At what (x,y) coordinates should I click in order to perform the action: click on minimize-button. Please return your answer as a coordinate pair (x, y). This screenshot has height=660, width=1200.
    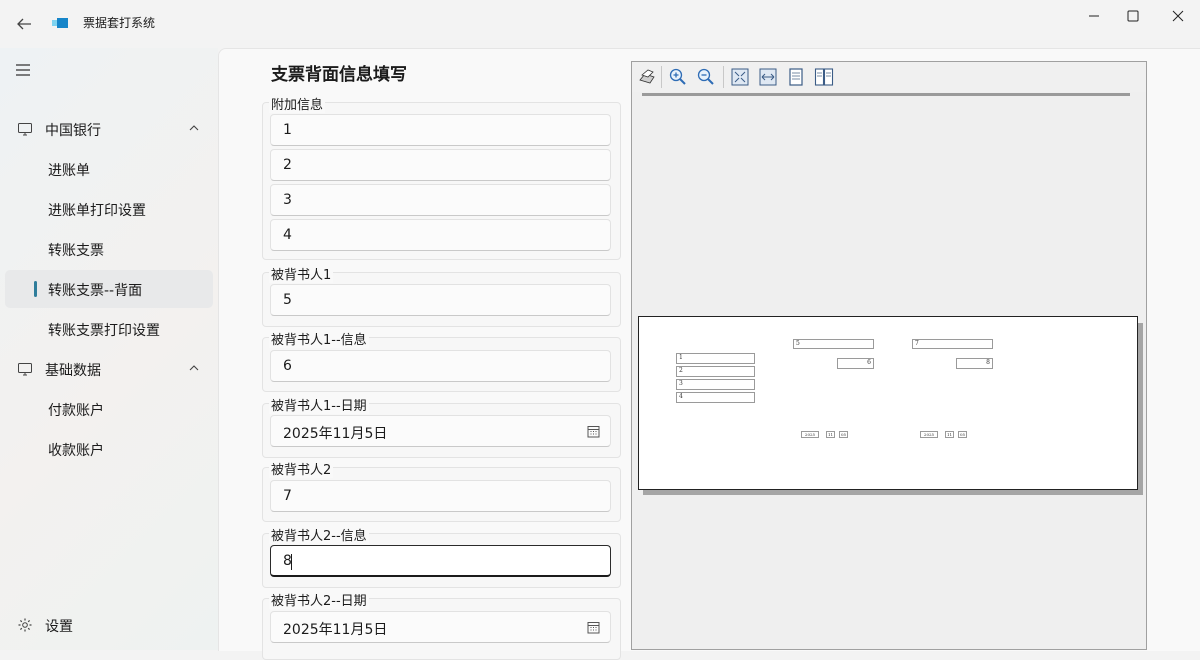
    Looking at the image, I should click on (1094, 16).